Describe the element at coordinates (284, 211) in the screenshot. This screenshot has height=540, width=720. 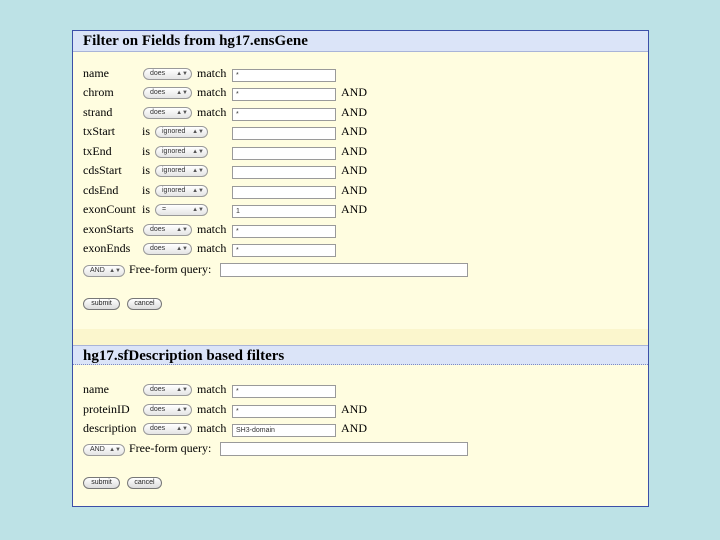
I see `value-input: 1` at that location.